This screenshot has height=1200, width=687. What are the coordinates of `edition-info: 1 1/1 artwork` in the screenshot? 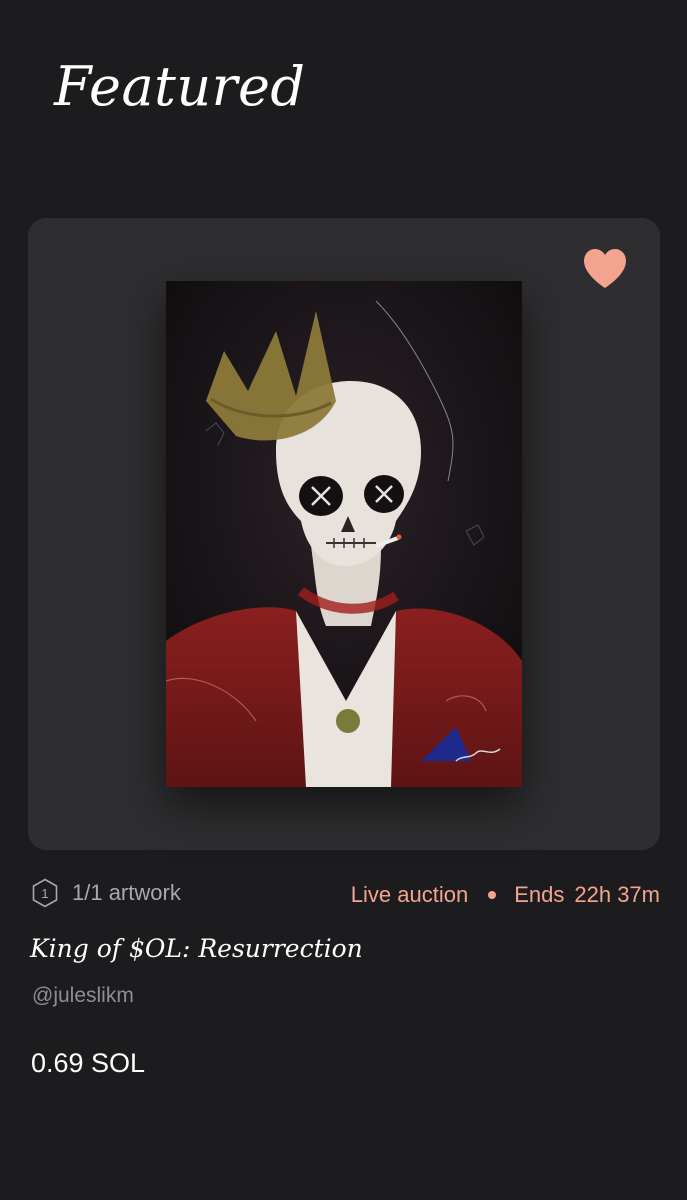 It's located at (106, 893).